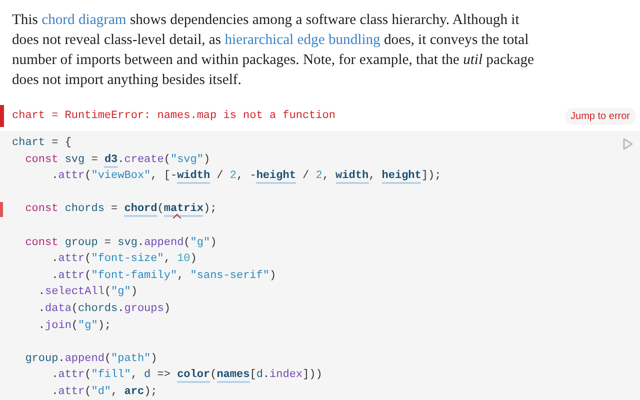 This screenshot has height=400, width=640. I want to click on jump-to-error-button: Jump to error, so click(600, 116).